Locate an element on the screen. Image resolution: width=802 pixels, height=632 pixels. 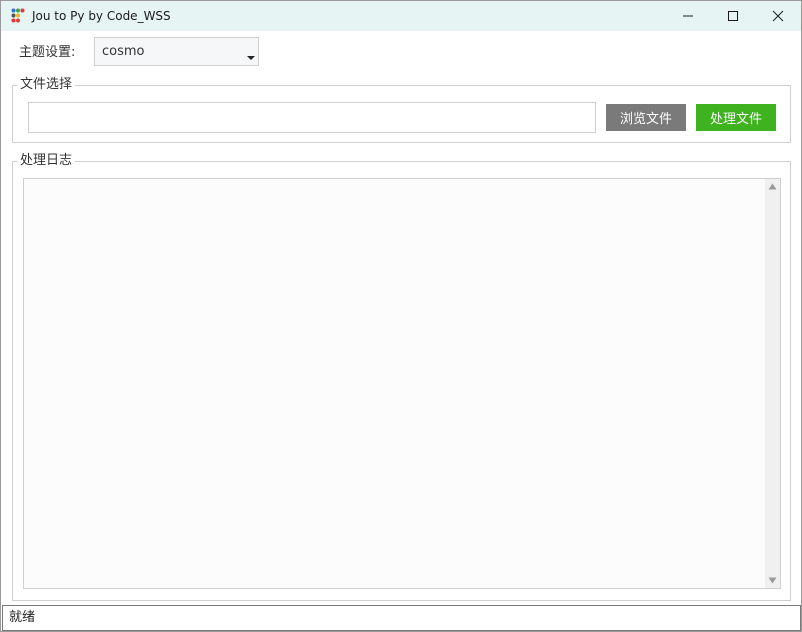
scroll-up-arrow-icon is located at coordinates (772, 186).